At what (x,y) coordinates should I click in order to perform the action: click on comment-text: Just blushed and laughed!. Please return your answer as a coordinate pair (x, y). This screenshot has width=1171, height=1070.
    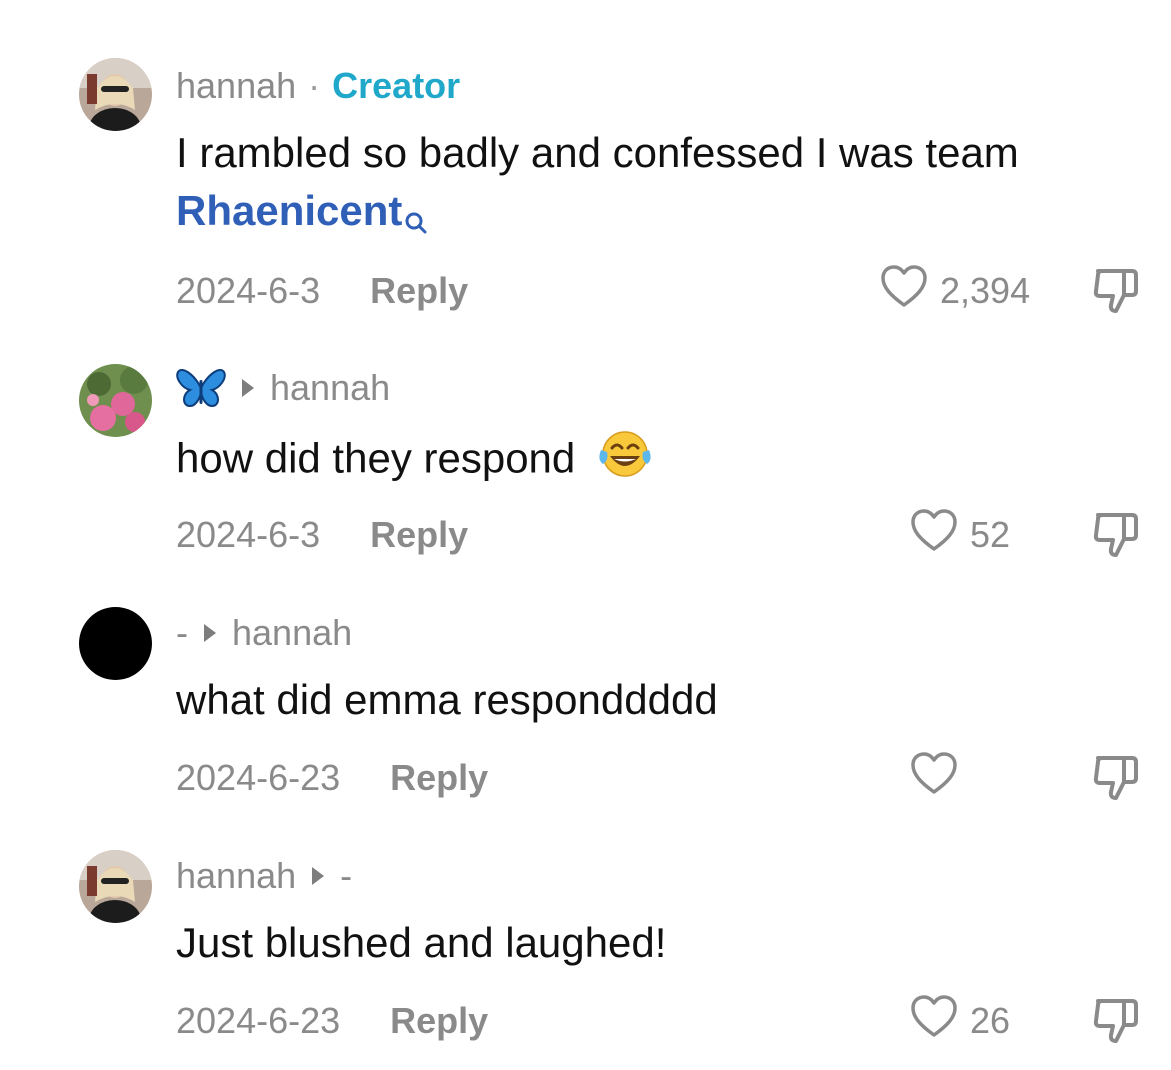
    Looking at the image, I should click on (421, 943).